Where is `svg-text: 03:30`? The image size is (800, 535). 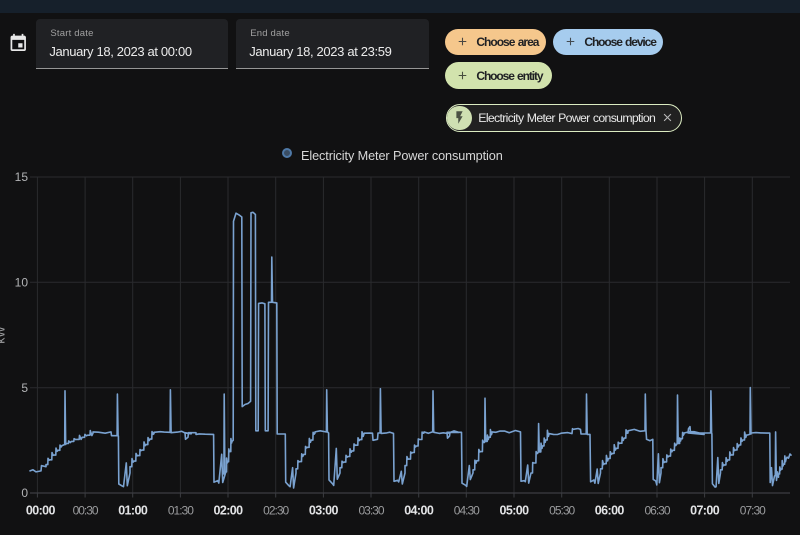
svg-text: 03:30 is located at coordinates (371, 511).